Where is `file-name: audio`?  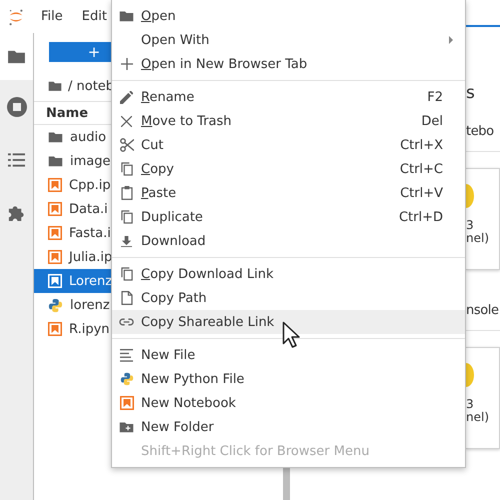
file-name: audio is located at coordinates (88, 137).